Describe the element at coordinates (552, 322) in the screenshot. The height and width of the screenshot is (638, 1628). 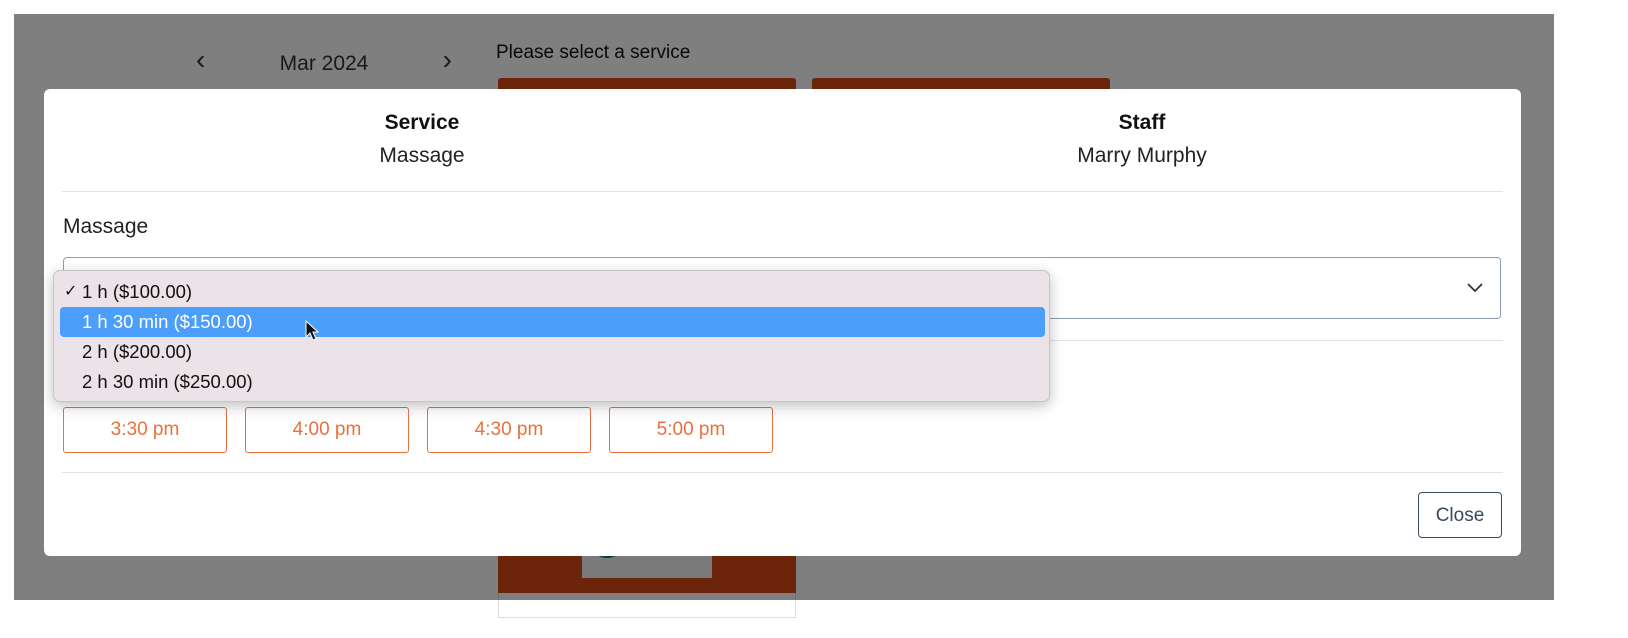
I see `dropdown-option-highlighted: 1 h 30 min ($150.00)` at that location.